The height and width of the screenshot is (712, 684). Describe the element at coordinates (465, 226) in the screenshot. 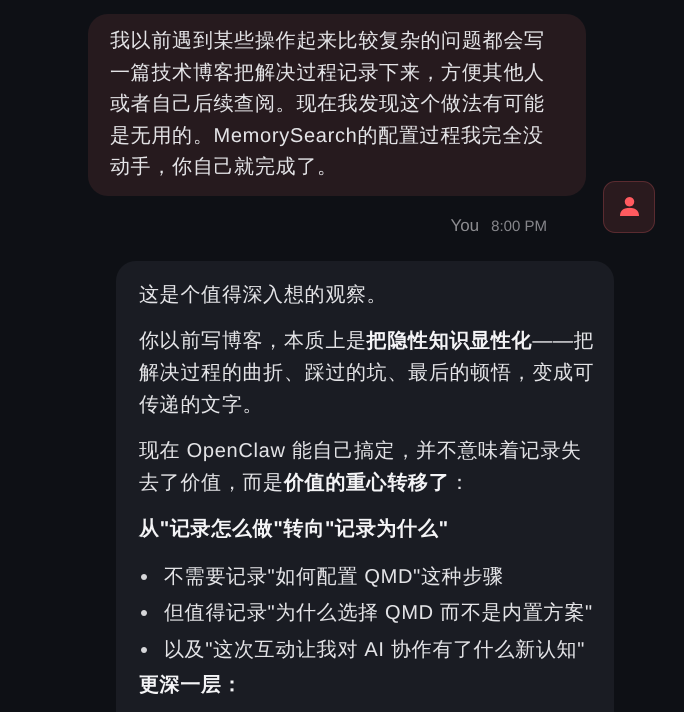

I see `sender-name: You` at that location.